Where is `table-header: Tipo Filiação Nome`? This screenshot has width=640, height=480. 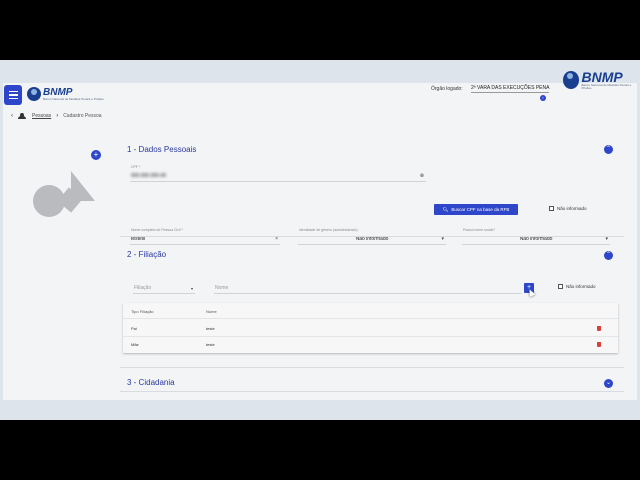 table-header: Tipo Filiação Nome is located at coordinates (370, 312).